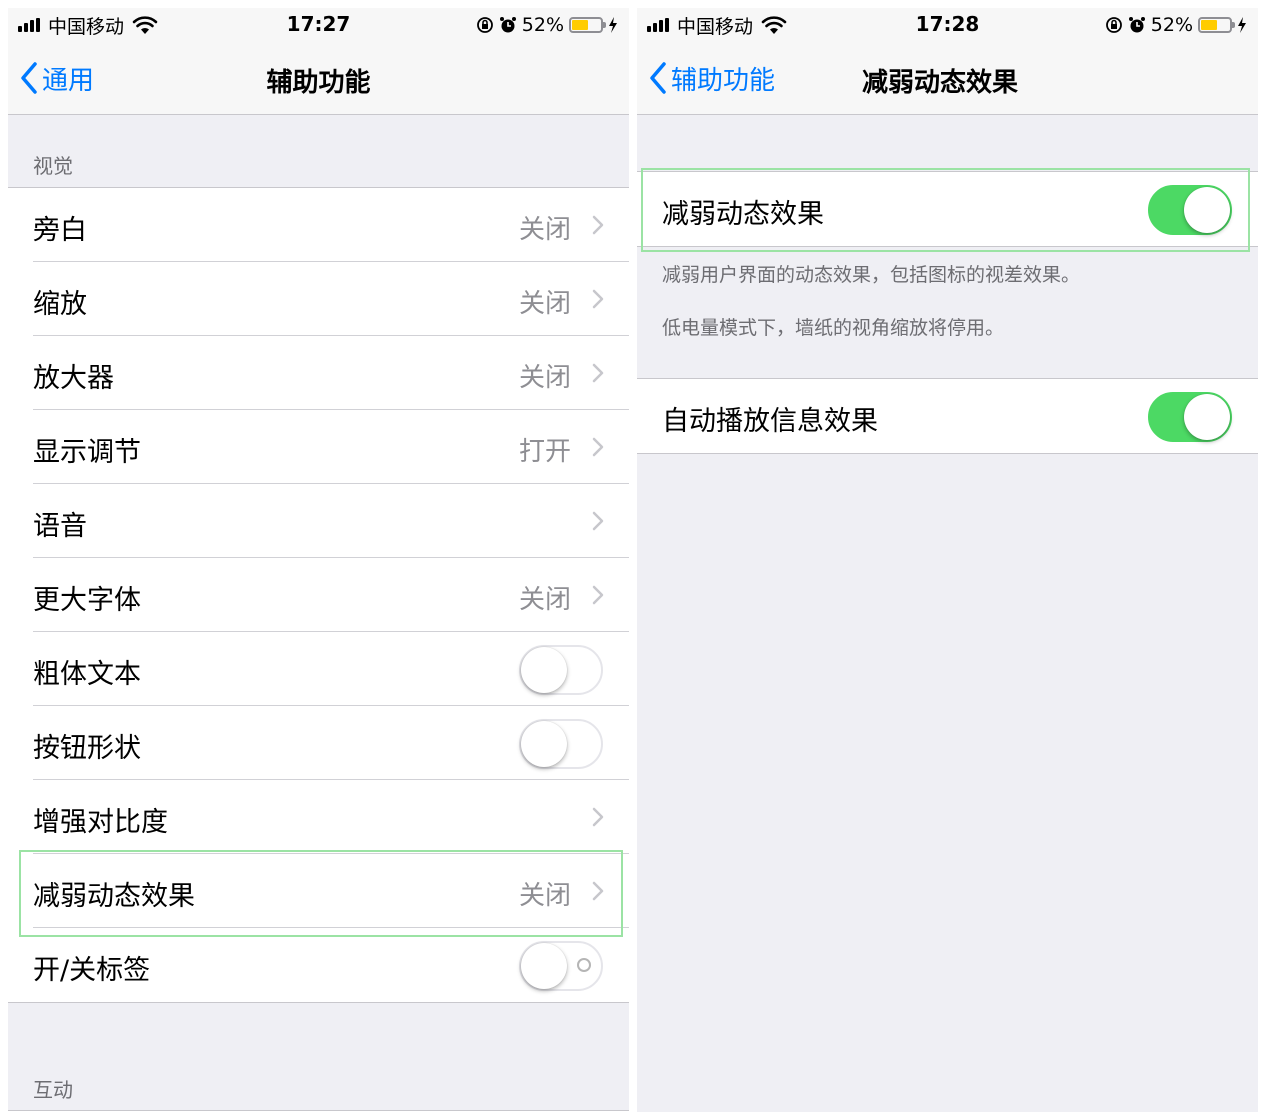 This screenshot has height=1120, width=1266. Describe the element at coordinates (318, 1111) in the screenshot. I see `interaction-settings-group` at that location.